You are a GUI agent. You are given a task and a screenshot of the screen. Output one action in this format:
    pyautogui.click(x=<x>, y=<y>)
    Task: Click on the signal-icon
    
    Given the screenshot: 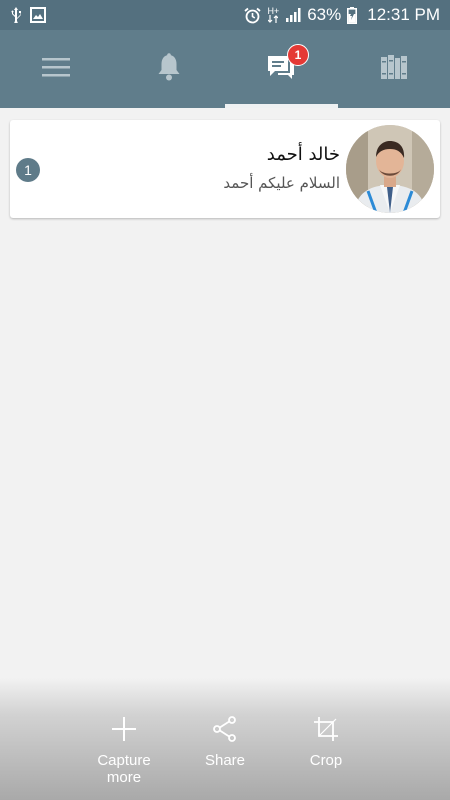 What is the action you would take?
    pyautogui.click(x=293, y=15)
    